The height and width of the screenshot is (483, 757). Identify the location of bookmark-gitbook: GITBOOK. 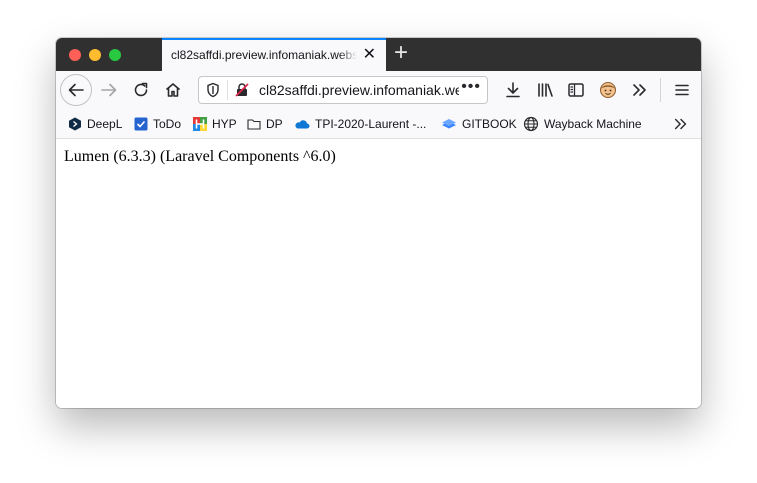
(479, 124).